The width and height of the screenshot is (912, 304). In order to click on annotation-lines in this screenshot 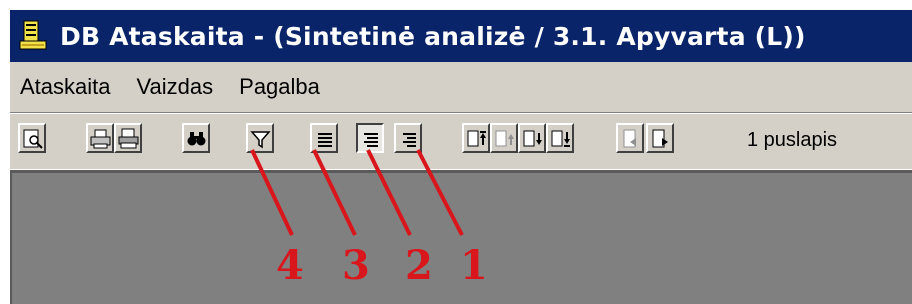, I will do `click(357, 192)`.